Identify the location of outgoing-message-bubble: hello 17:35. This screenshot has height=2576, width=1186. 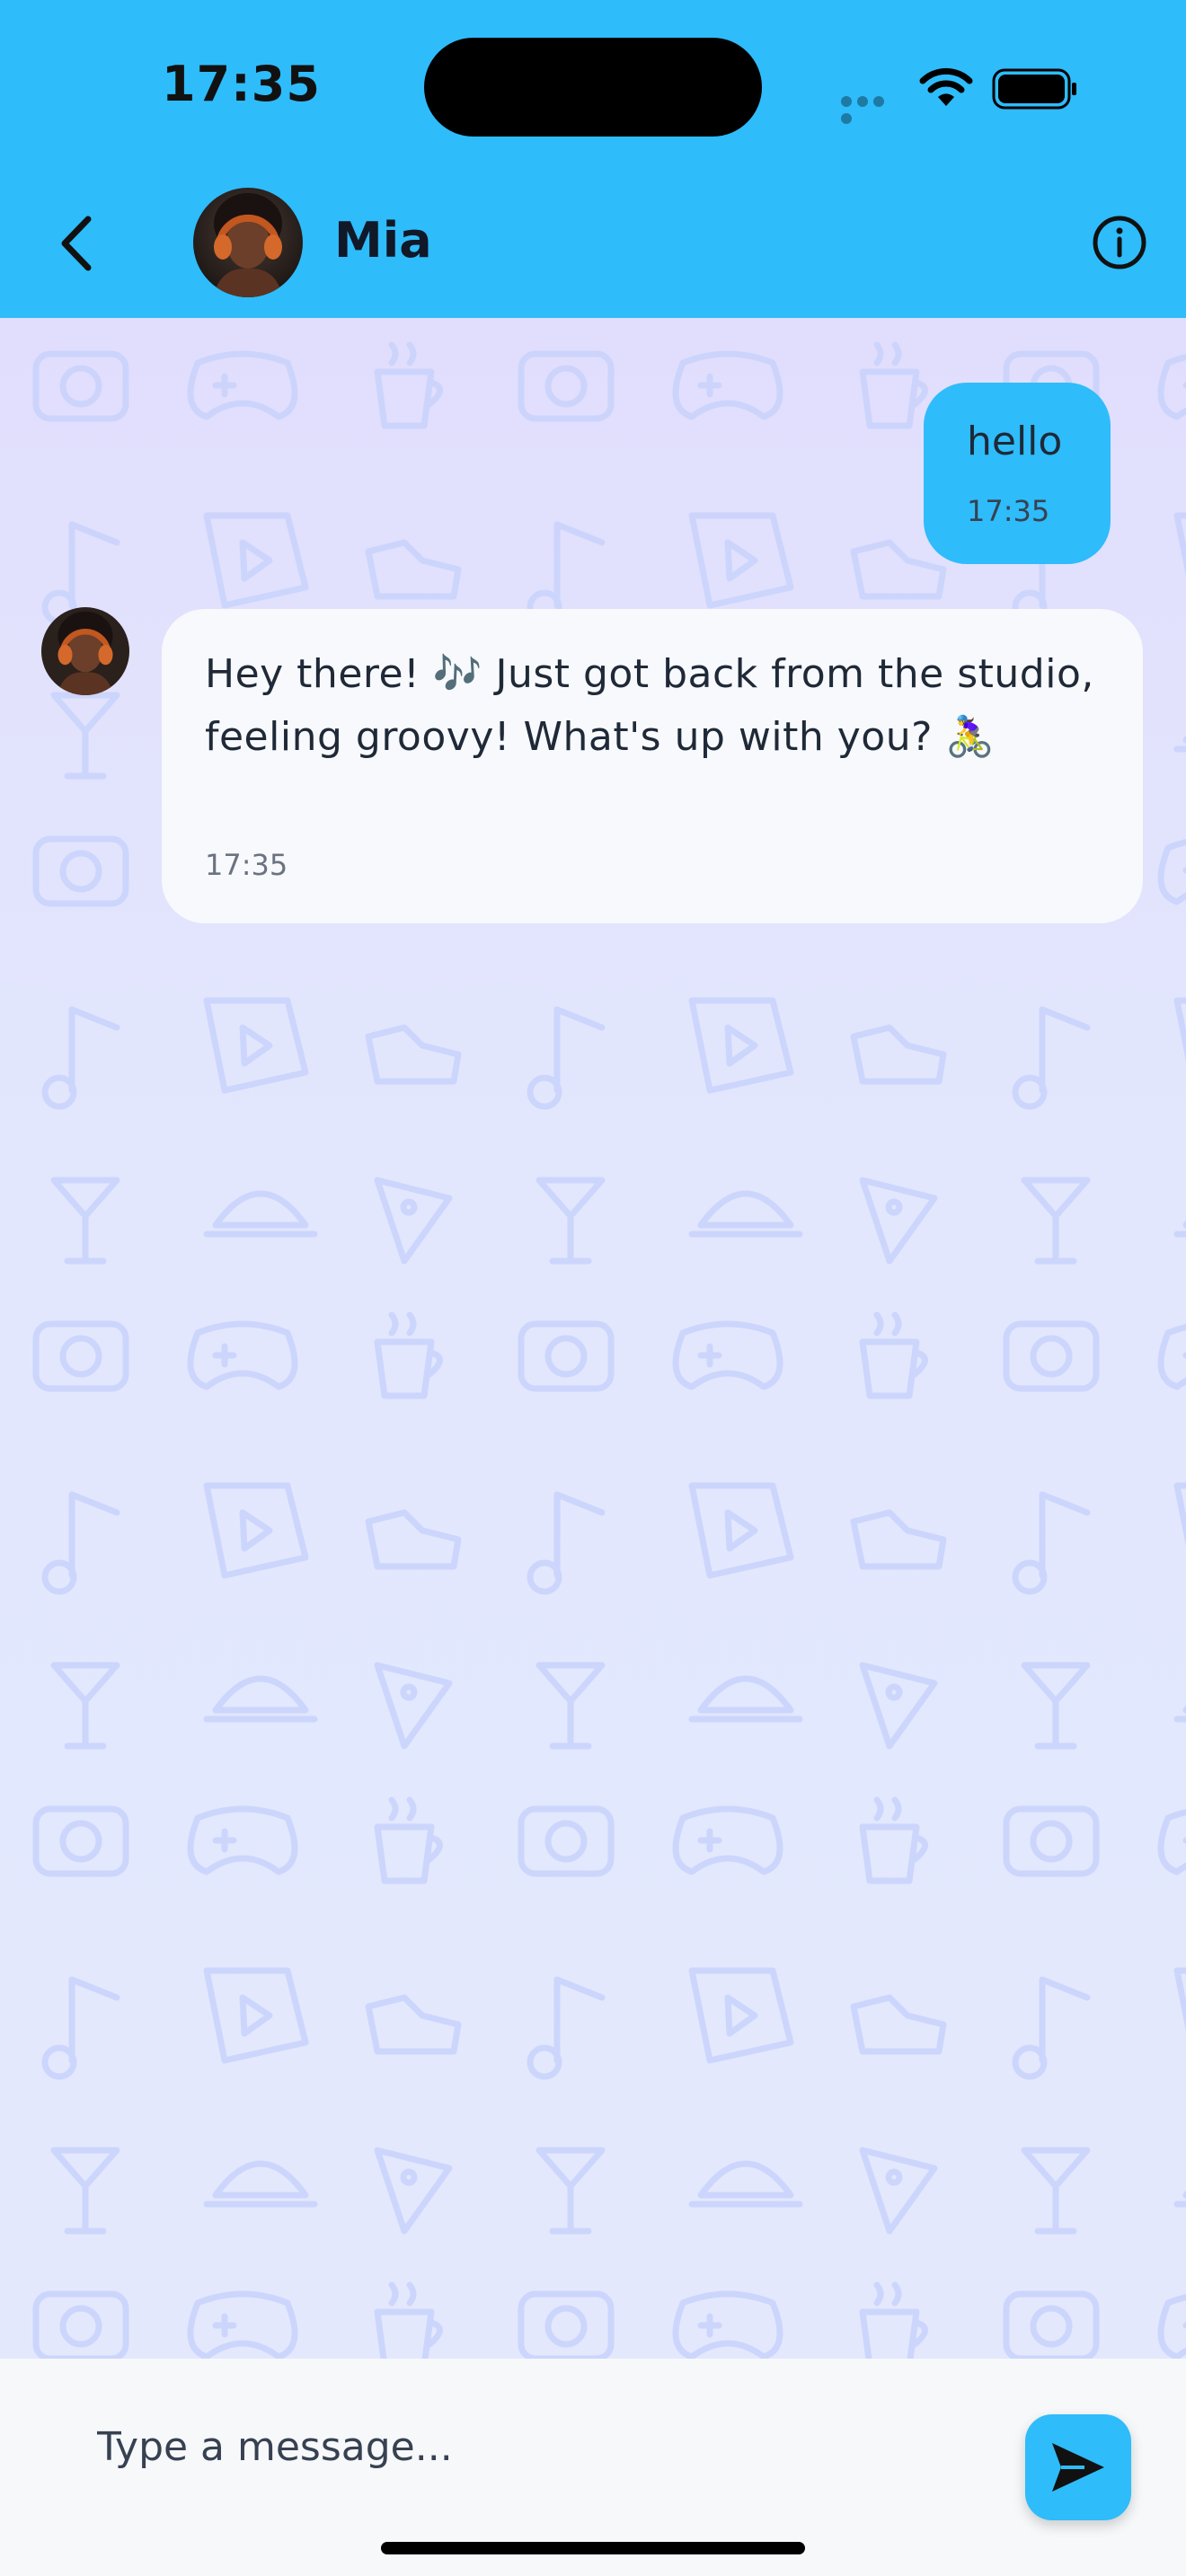
(1017, 473).